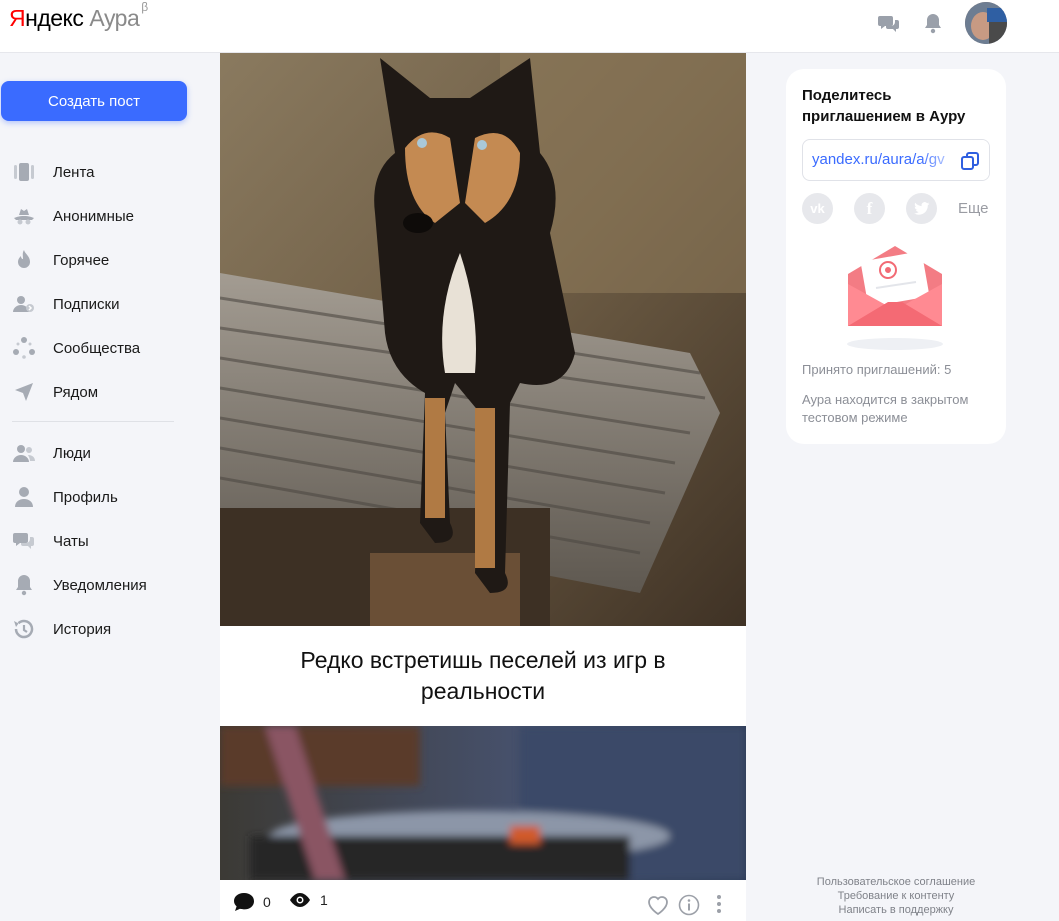 The image size is (1059, 921). Describe the element at coordinates (81, 260) in the screenshot. I see `sidebar-item-label: Горячее` at that location.